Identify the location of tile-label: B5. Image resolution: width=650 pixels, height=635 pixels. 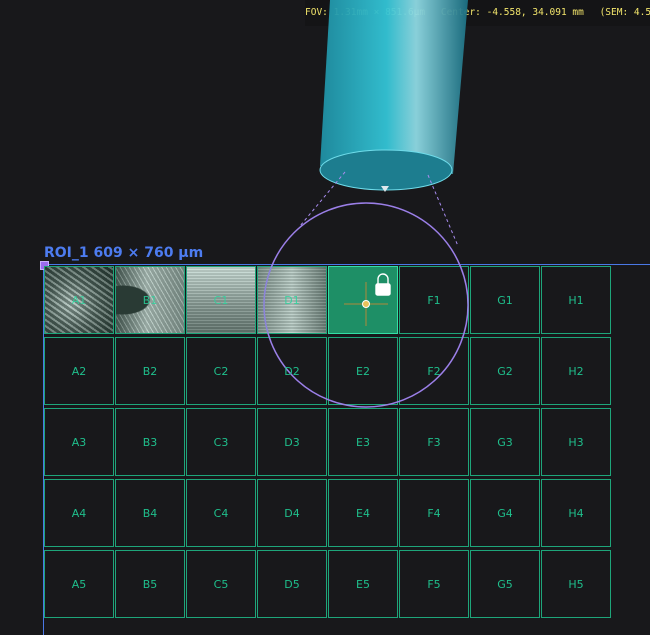
(150, 584).